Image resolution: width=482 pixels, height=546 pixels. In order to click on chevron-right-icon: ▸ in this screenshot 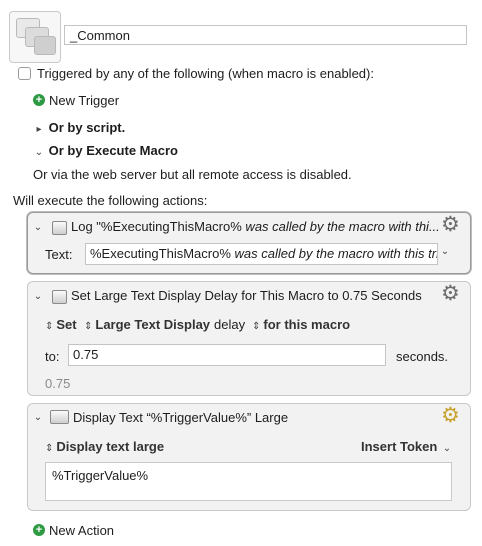, I will do `click(39, 129)`.